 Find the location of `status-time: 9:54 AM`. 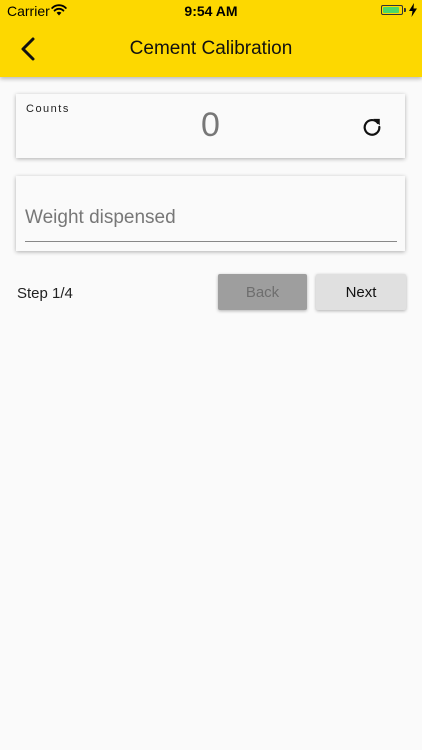

status-time: 9:54 AM is located at coordinates (211, 11).